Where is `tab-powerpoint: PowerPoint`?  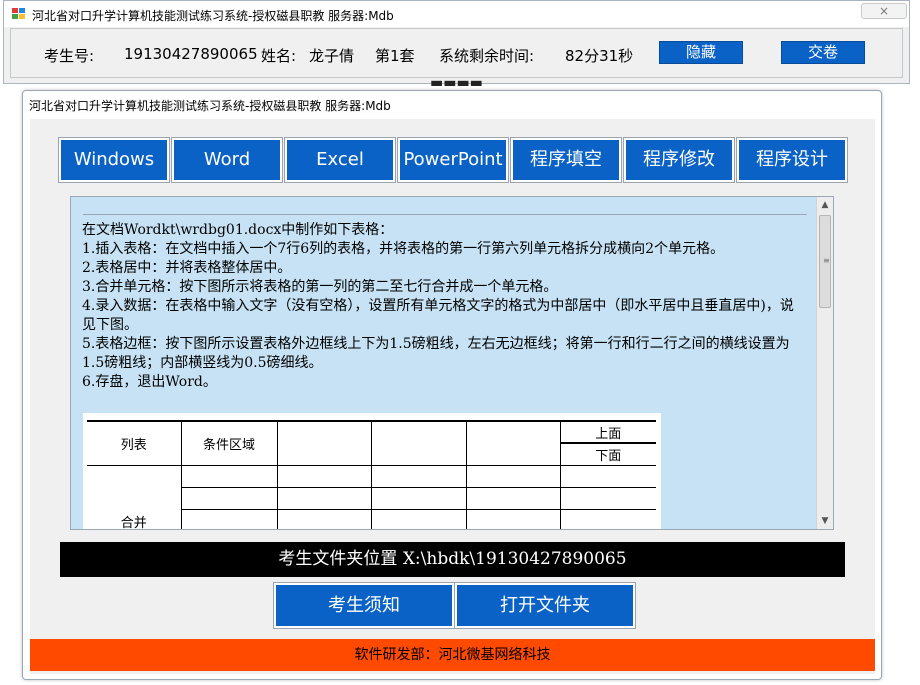
tab-powerpoint: PowerPoint is located at coordinates (453, 160).